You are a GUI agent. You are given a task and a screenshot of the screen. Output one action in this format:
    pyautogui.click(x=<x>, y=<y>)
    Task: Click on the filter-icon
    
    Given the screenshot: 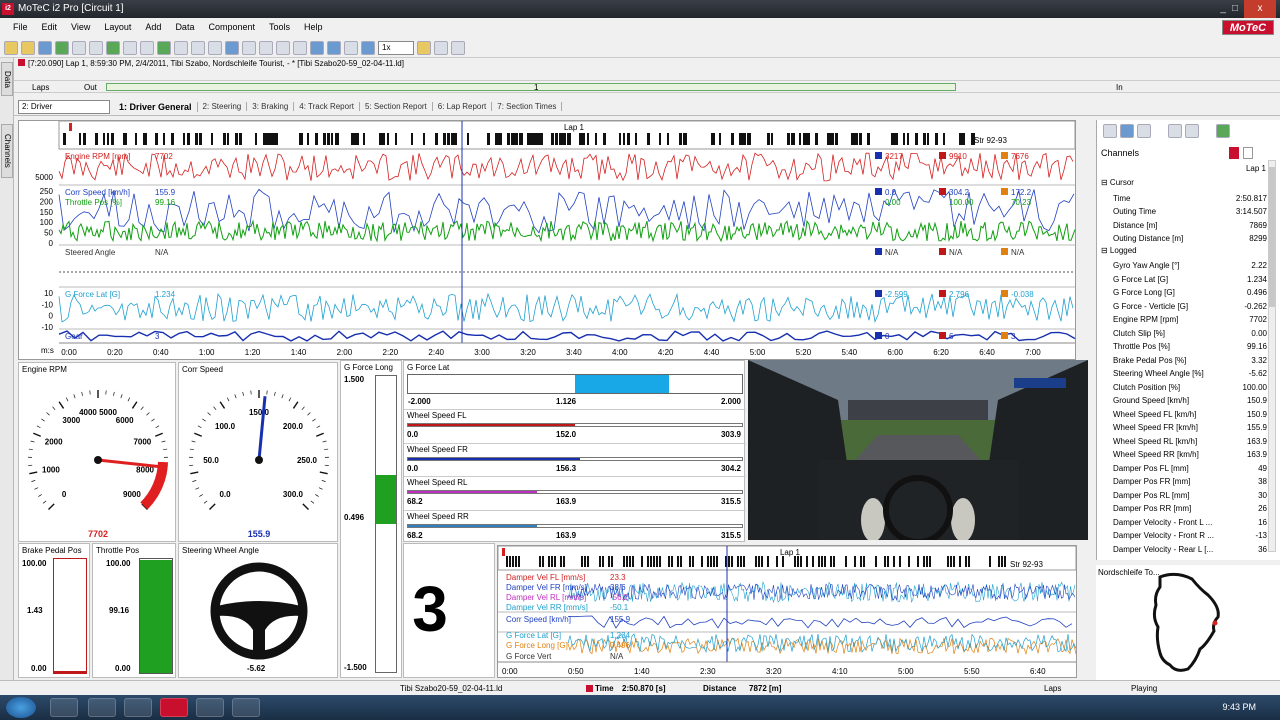 What is the action you would take?
    pyautogui.click(x=351, y=47)
    